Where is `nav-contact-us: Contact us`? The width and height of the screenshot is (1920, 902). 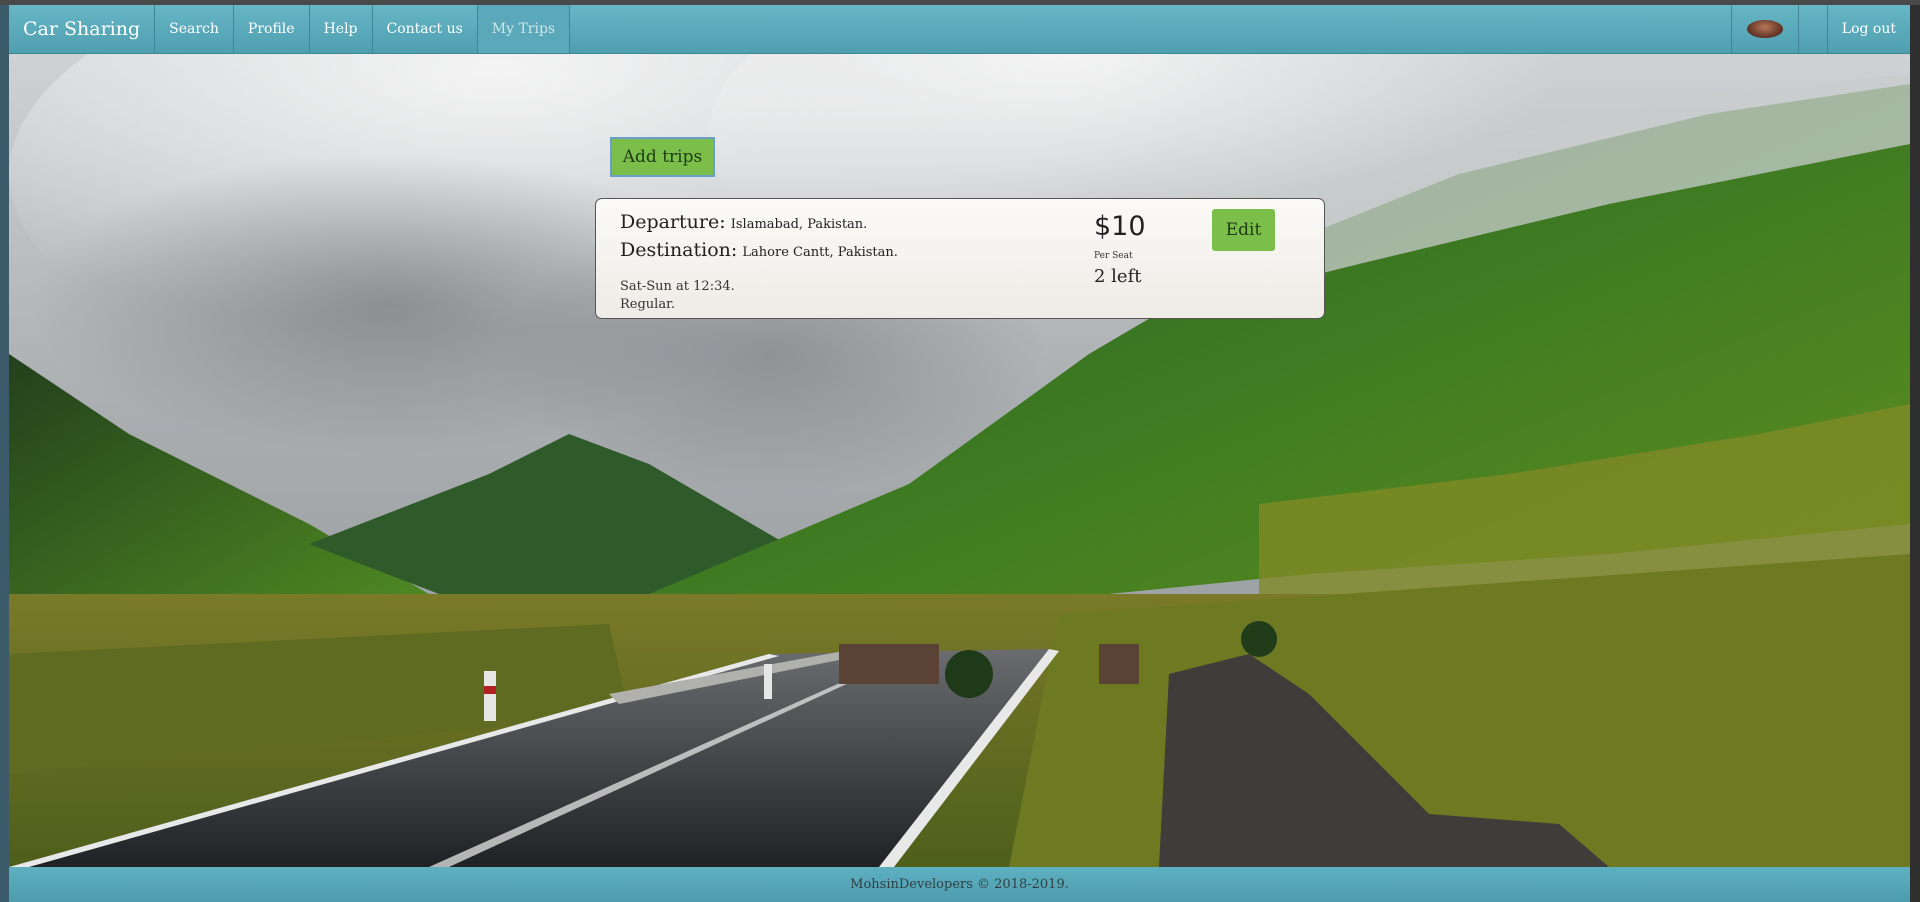
nav-contact-us: Contact us is located at coordinates (425, 29).